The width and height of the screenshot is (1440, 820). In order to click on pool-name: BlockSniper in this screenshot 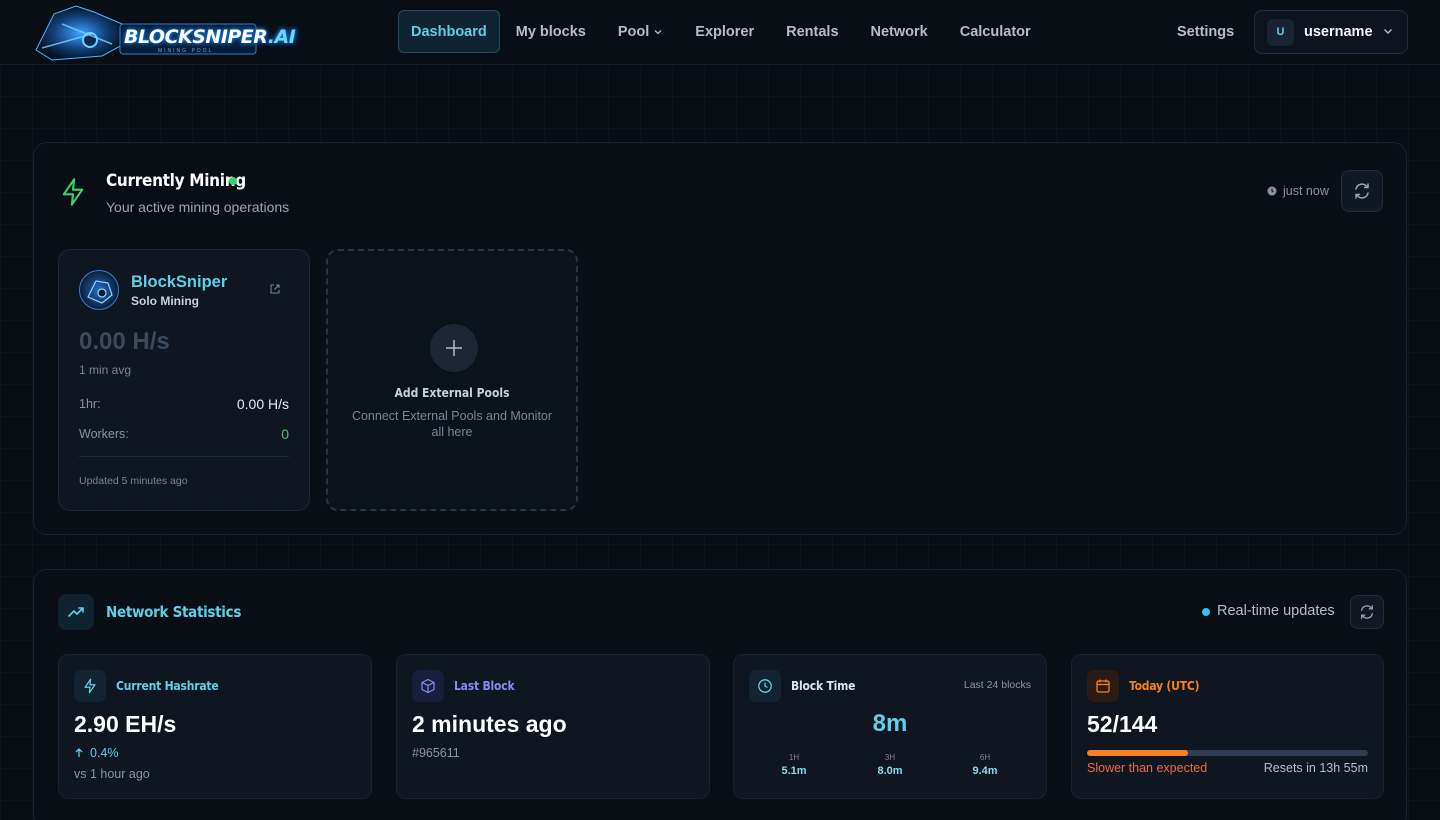, I will do `click(179, 282)`.